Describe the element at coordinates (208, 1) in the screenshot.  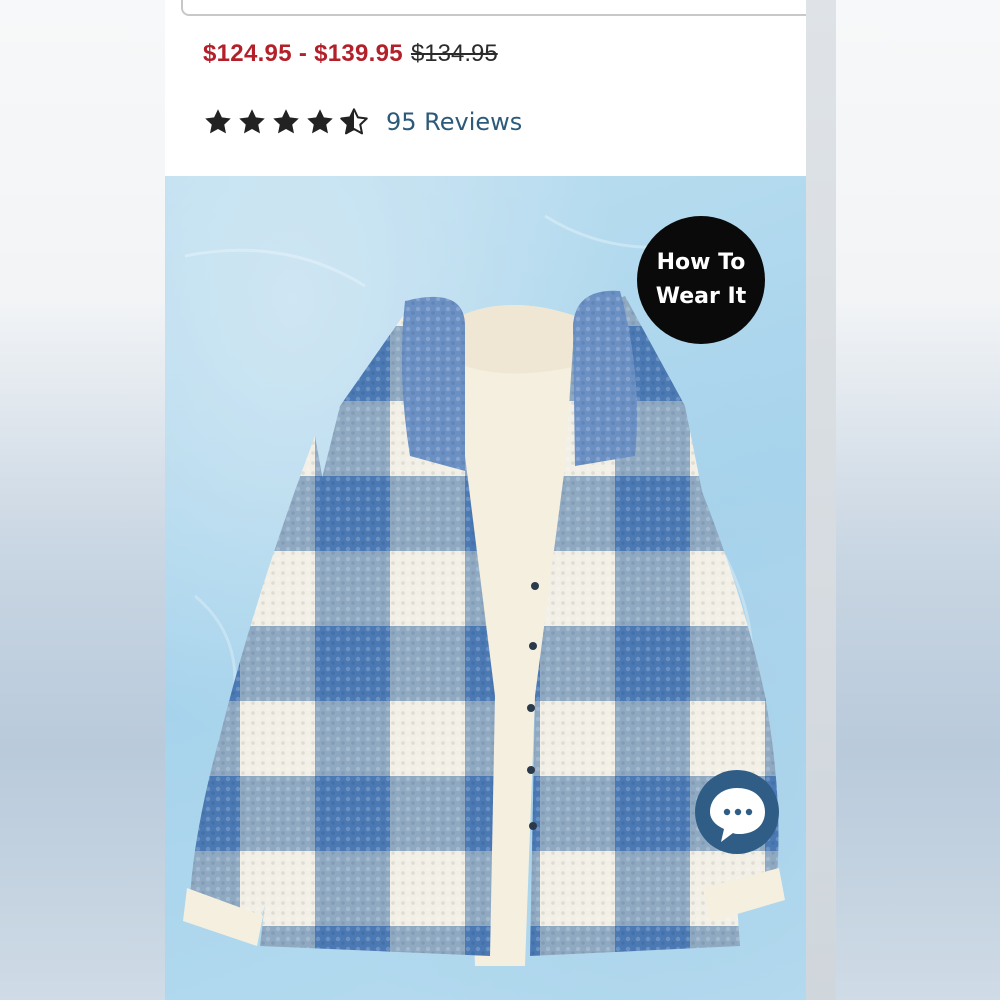
I see `search-icon: ⌕` at that location.